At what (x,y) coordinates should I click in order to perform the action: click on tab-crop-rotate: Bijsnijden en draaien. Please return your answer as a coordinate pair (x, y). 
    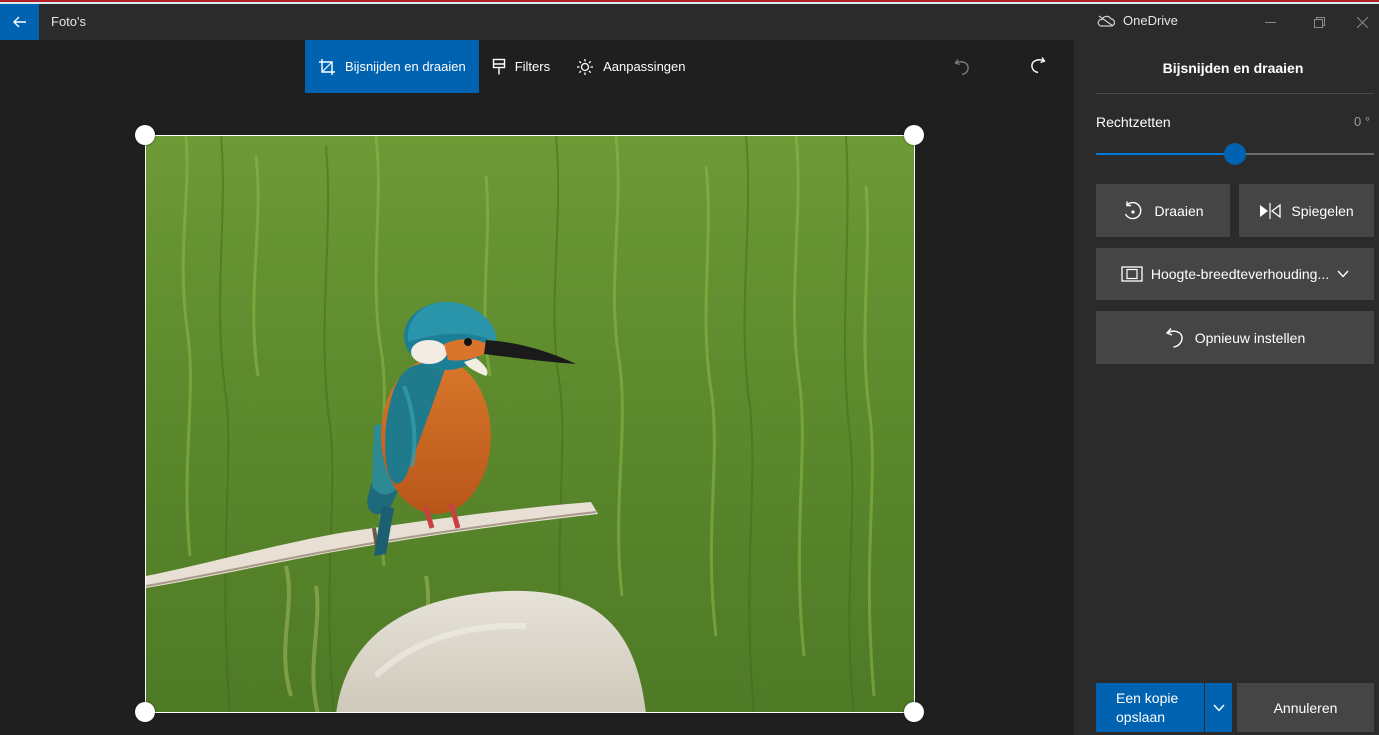
    Looking at the image, I should click on (392, 66).